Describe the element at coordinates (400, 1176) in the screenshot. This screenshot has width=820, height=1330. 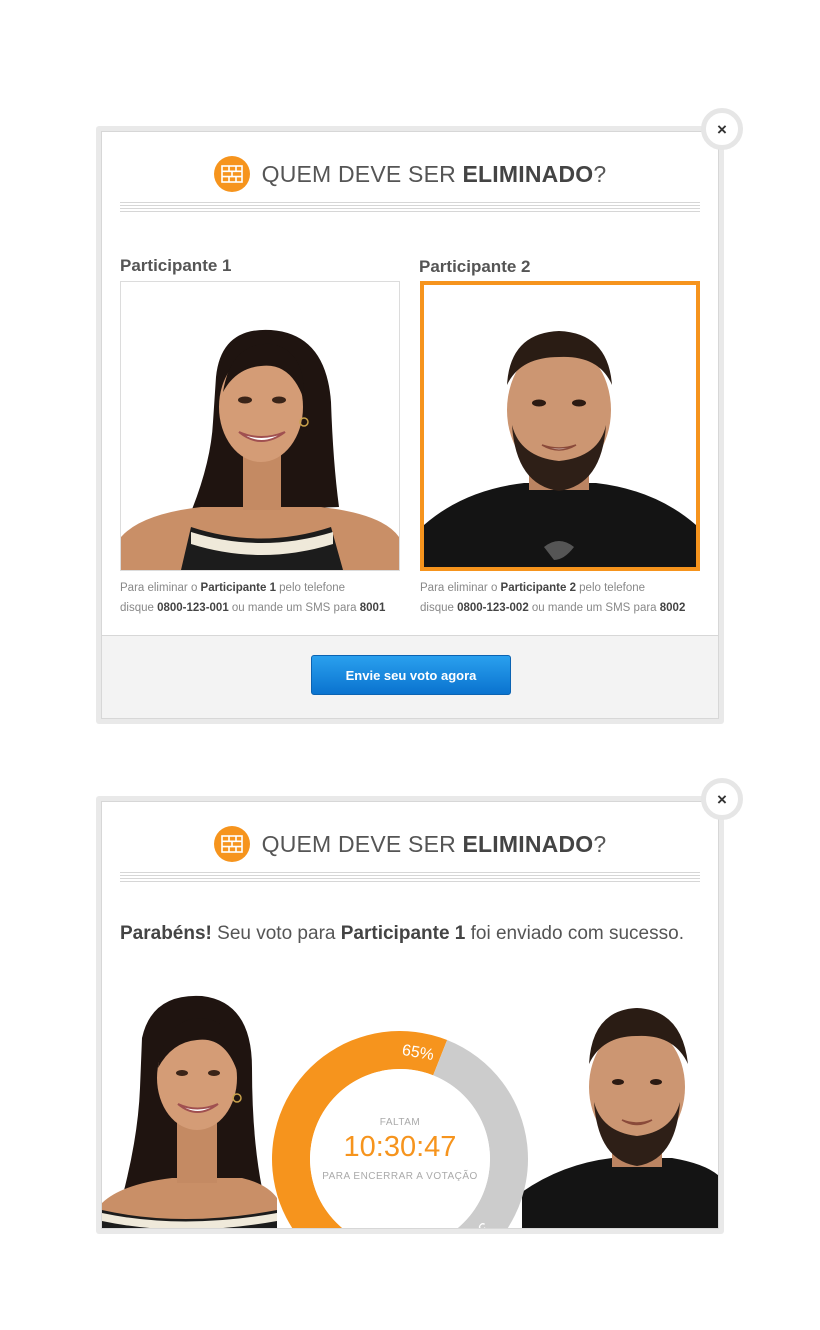
I see `timer-bottom-label: PARA ENCERRAR A VOTAÇÃO` at that location.